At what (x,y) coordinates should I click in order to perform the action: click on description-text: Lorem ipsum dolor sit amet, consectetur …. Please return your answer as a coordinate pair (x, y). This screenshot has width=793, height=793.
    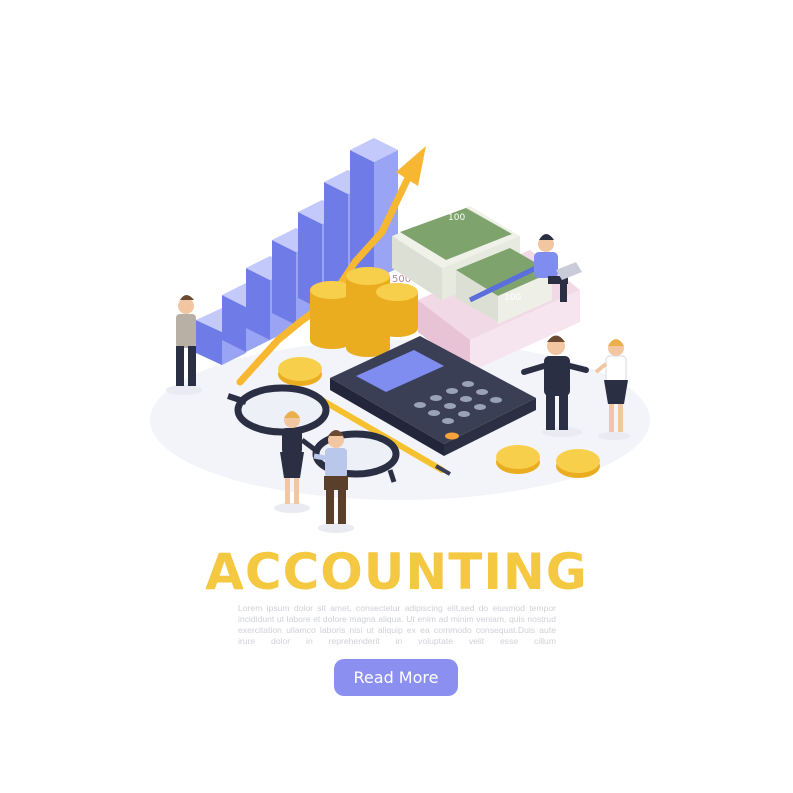
    Looking at the image, I should click on (397, 624).